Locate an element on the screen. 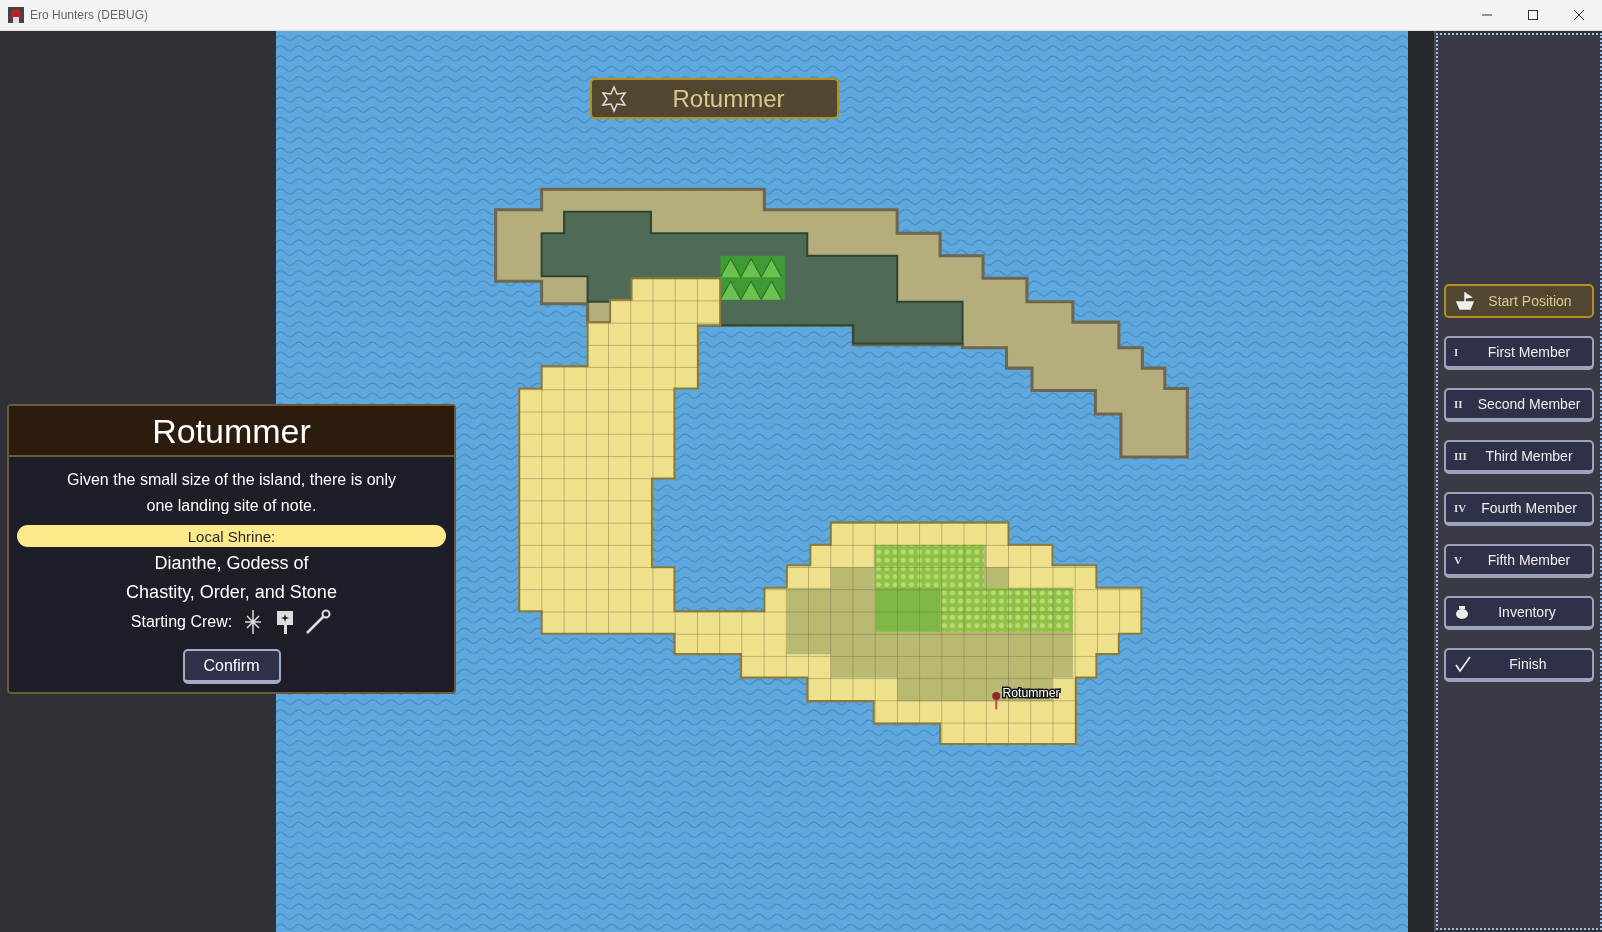  region-banner: Rotummer is located at coordinates (714, 98).